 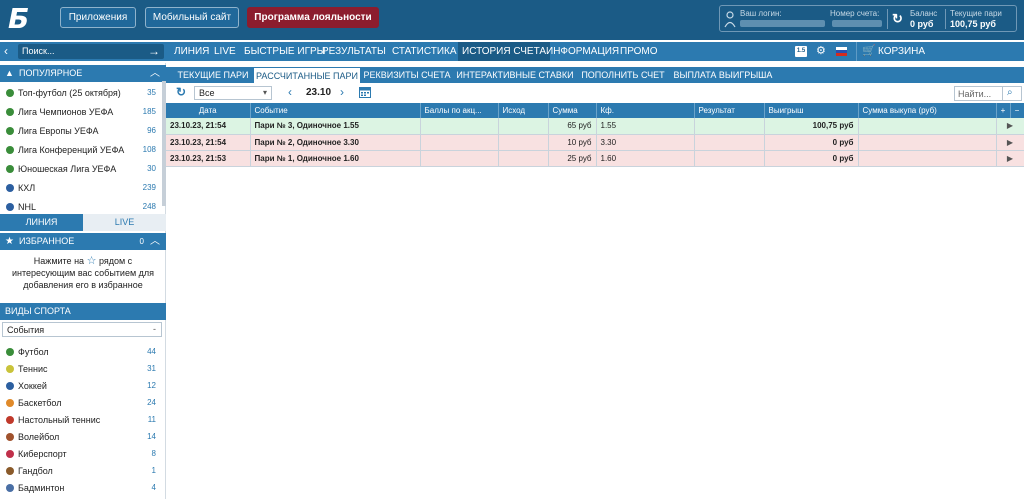 I want to click on cart-icon: 🛒, so click(x=869, y=51).